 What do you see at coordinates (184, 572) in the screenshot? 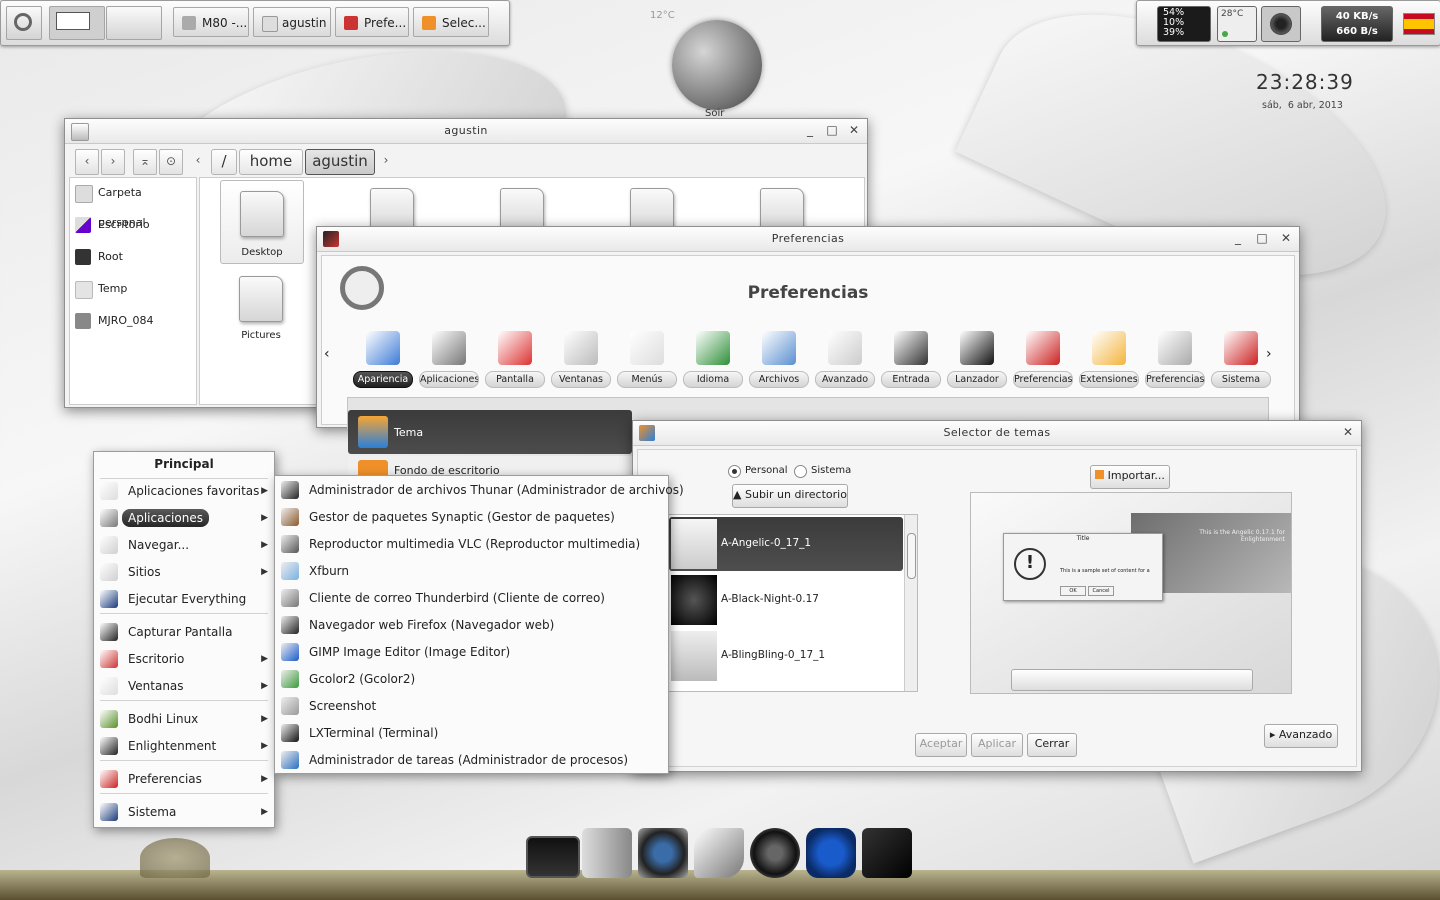
I see `main-menu-item-3: Sitios ▶` at bounding box center [184, 572].